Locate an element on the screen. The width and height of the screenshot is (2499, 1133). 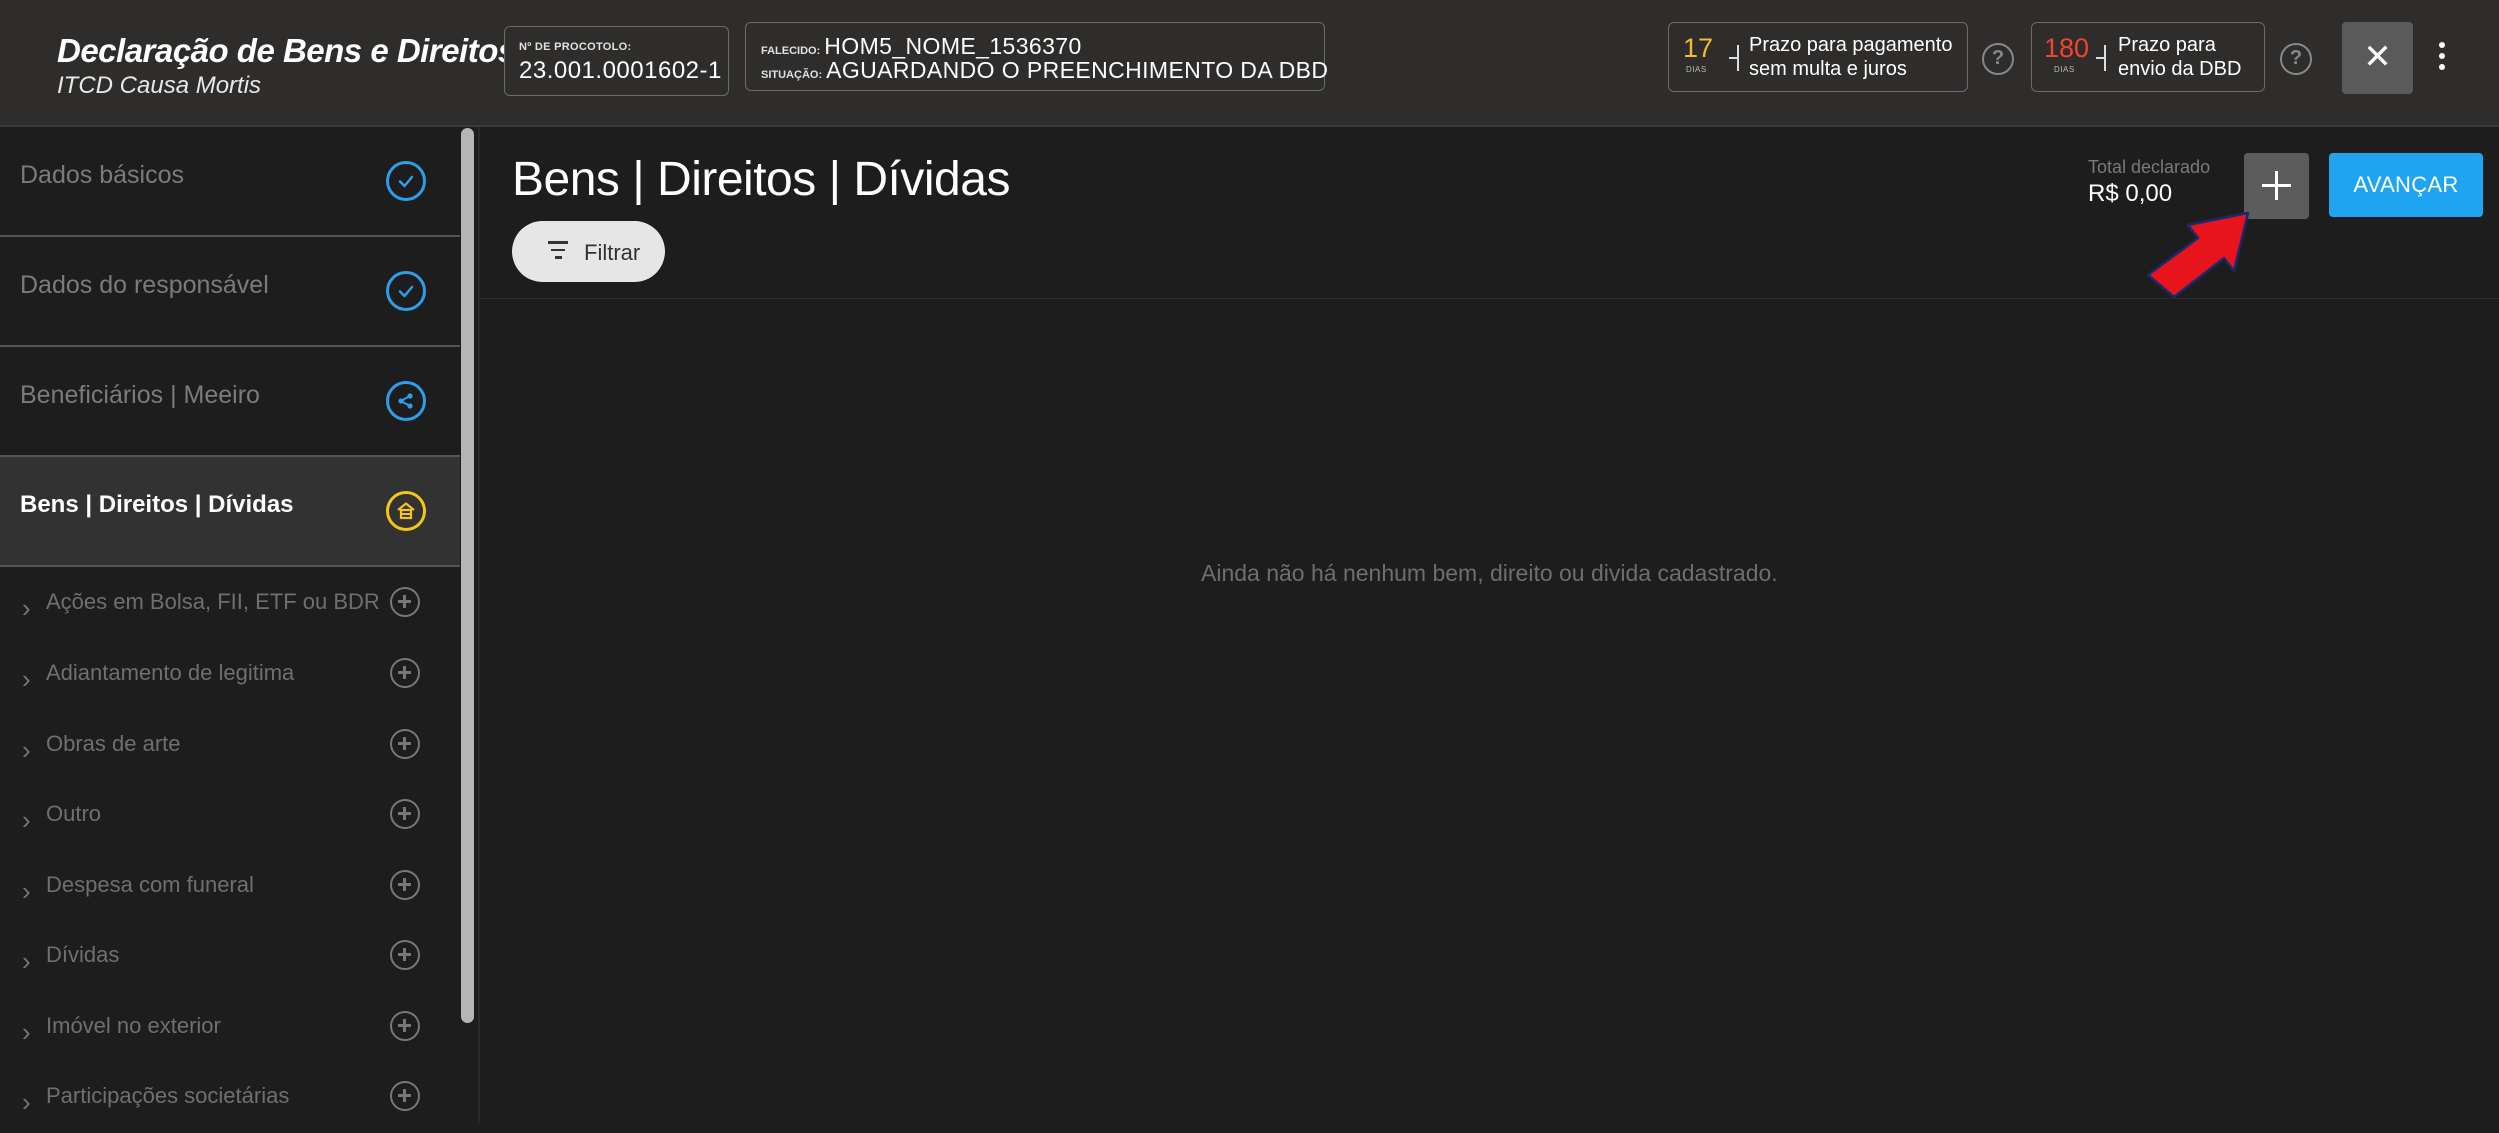
category-label: Despesa com funeral is located at coordinates (150, 884).